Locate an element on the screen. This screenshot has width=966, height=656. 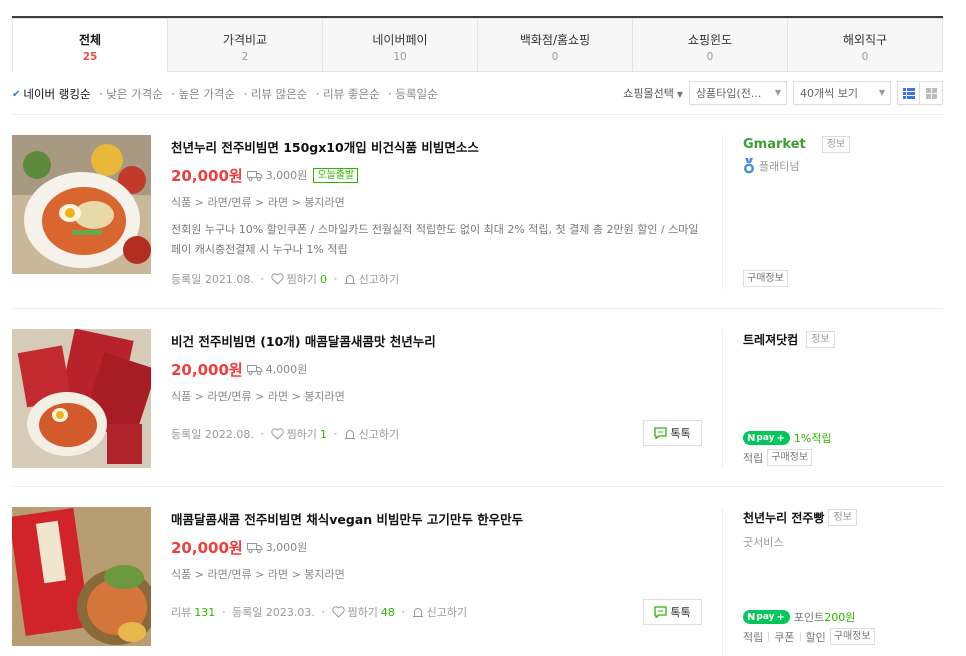
mall-name: 천년누리 전주빵 is located at coordinates (783, 517).